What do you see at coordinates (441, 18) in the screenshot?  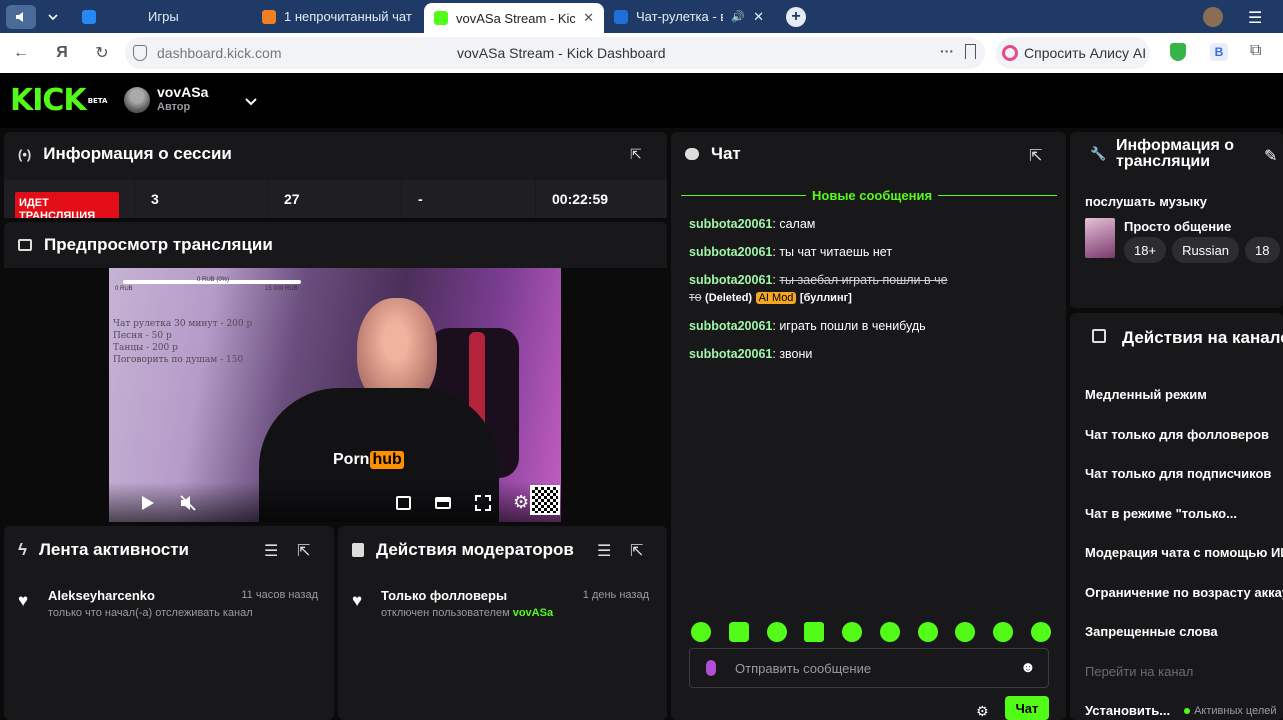 I see `kick-icon` at bounding box center [441, 18].